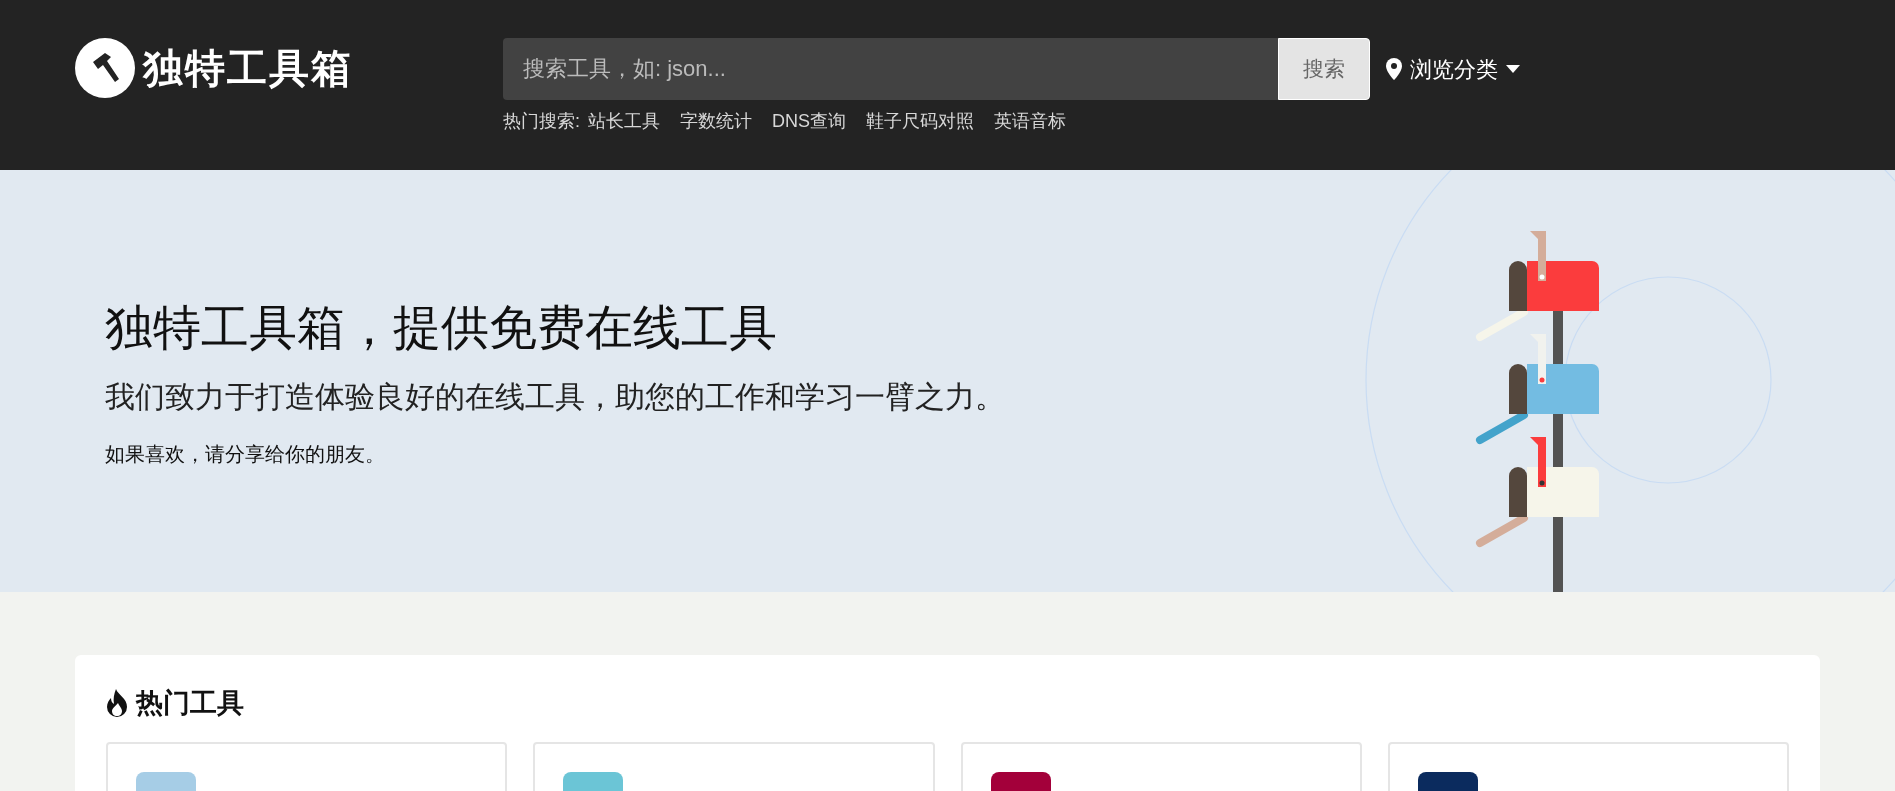 This screenshot has height=791, width=1895. What do you see at coordinates (1030, 121) in the screenshot?
I see `hot-search-link: 英语音标` at bounding box center [1030, 121].